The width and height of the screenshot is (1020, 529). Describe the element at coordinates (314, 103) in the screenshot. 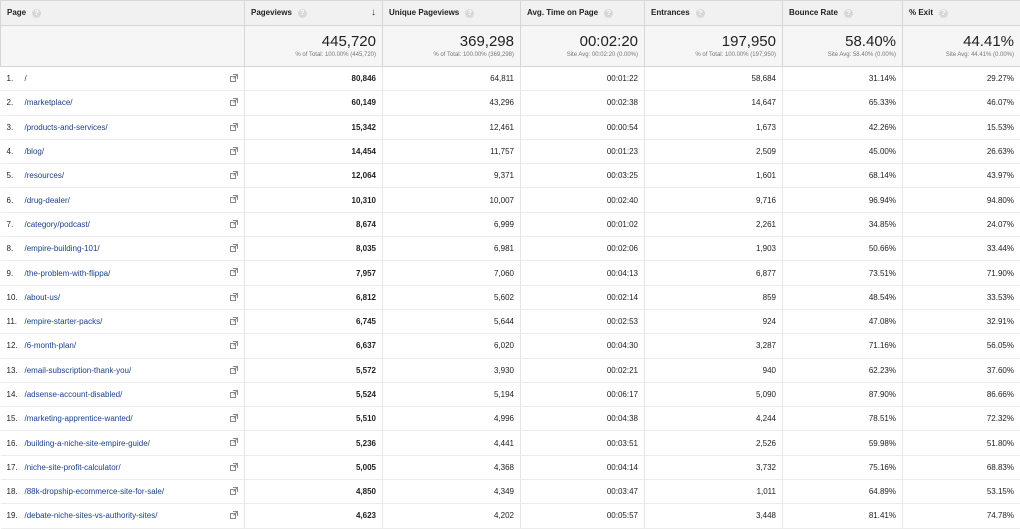

I see `pageviews-cell: 60,149` at that location.